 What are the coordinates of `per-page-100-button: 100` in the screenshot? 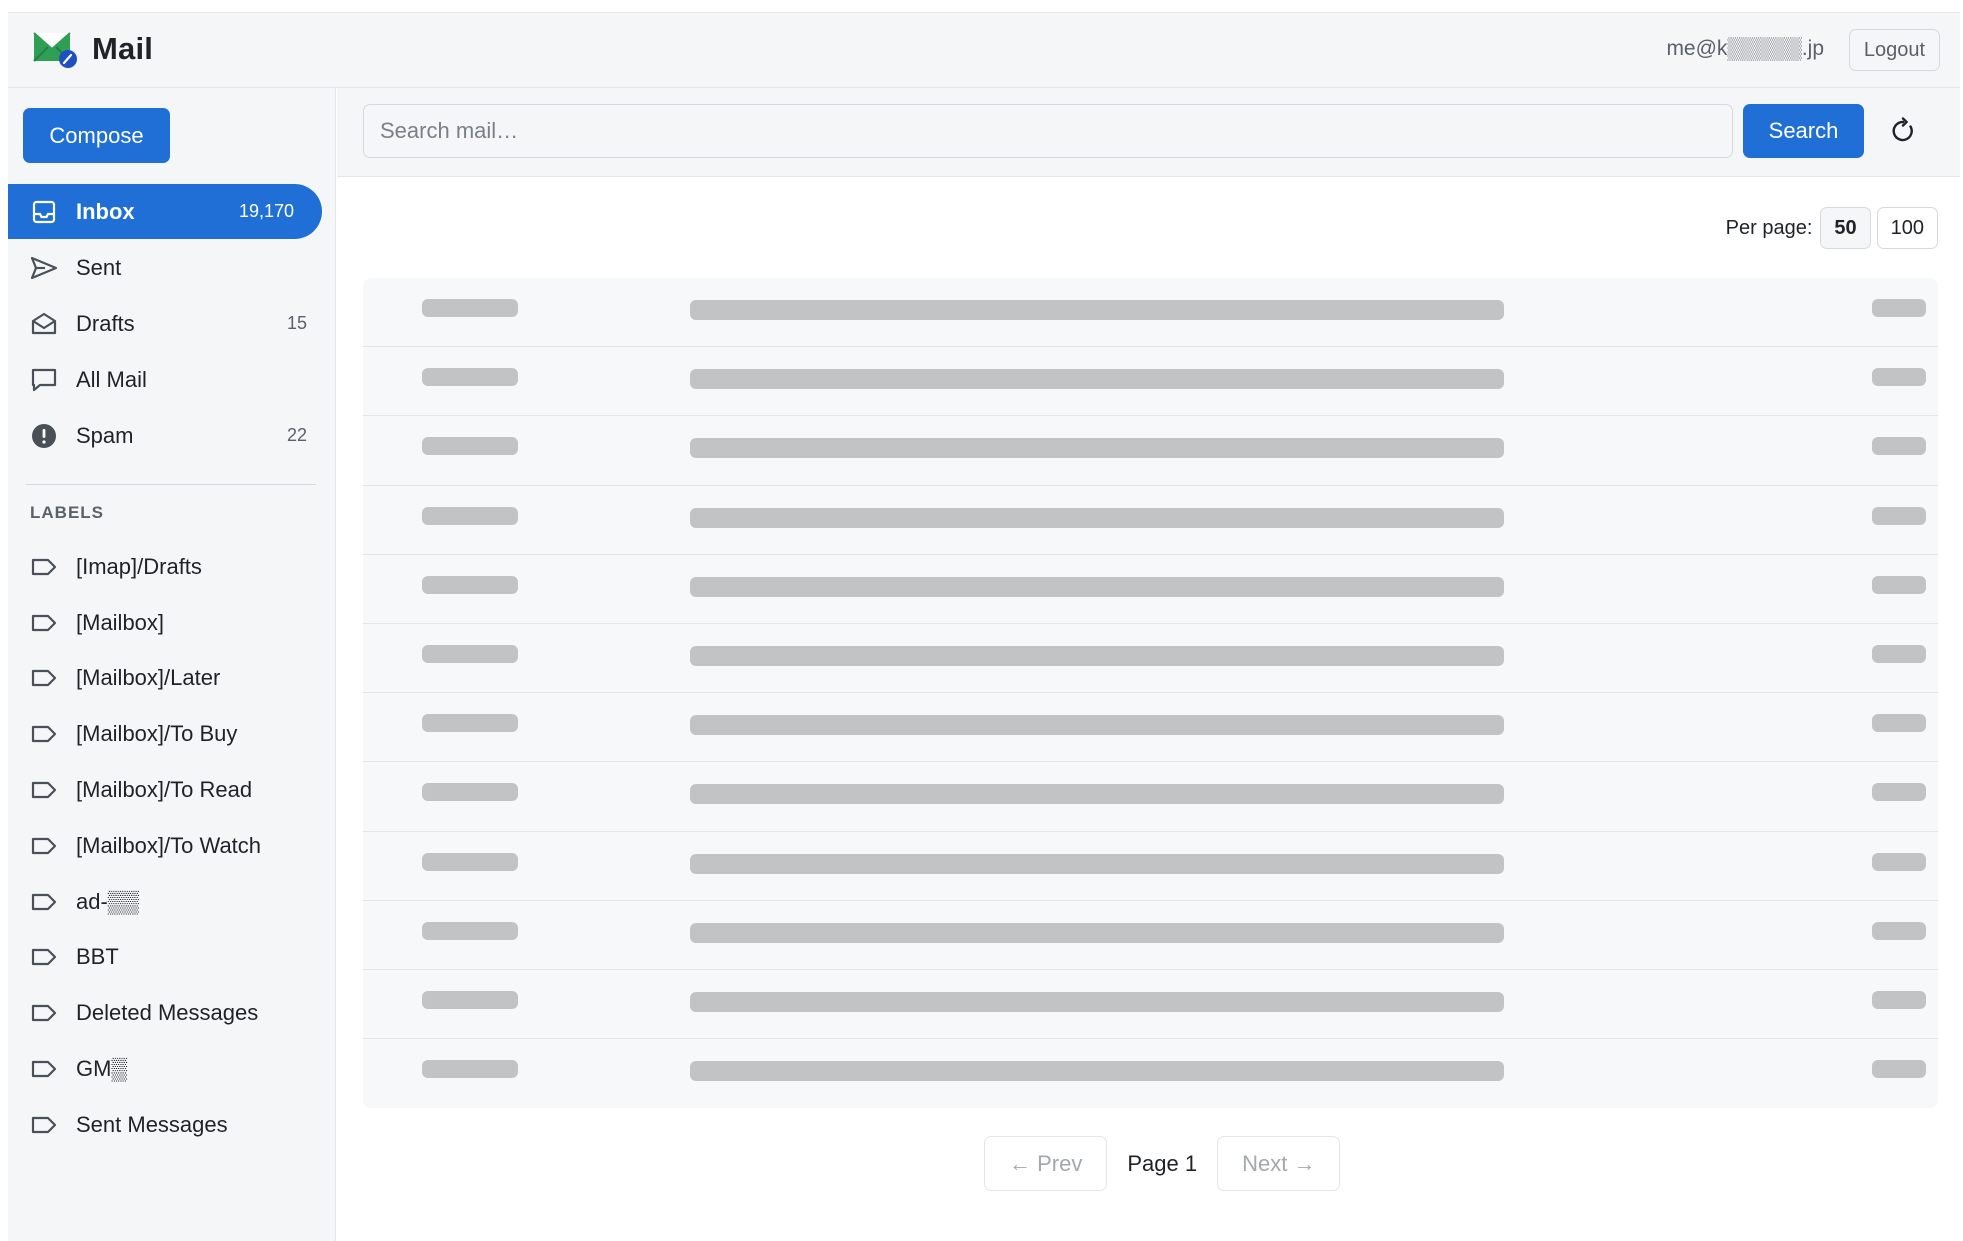 It's located at (1907, 228).